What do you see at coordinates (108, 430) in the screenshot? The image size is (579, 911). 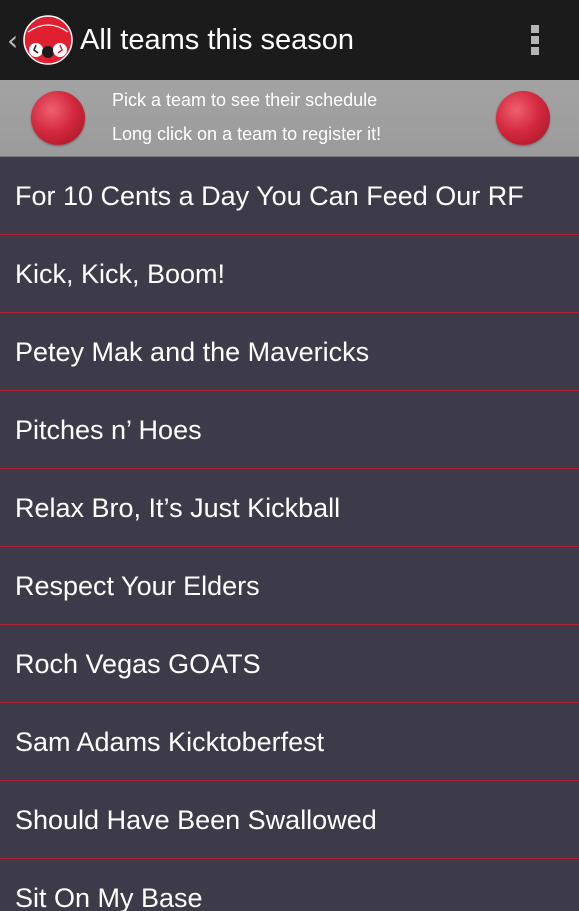 I see `team-name: Pitches n’ Hoes` at bounding box center [108, 430].